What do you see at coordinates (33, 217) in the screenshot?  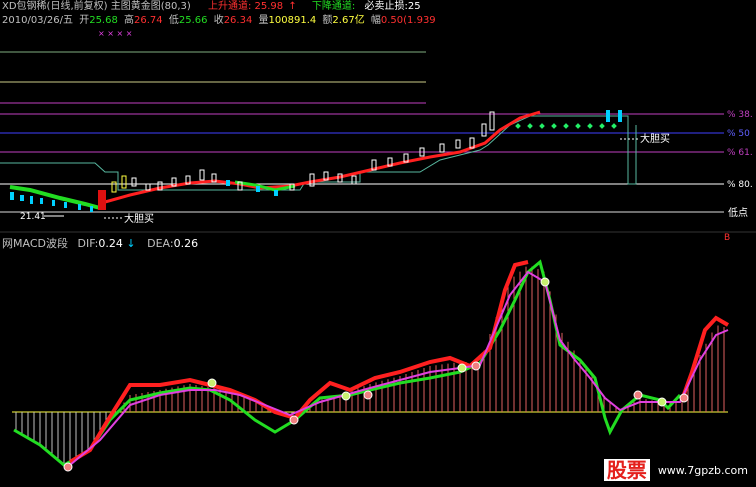 I see `price-label: 21.41` at bounding box center [33, 217].